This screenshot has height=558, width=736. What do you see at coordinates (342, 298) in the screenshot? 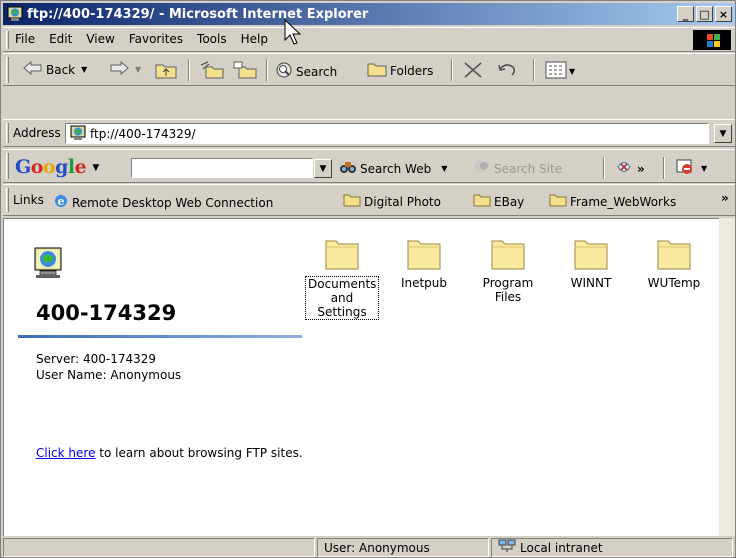
I see `folder-label: Documents and Settings` at bounding box center [342, 298].